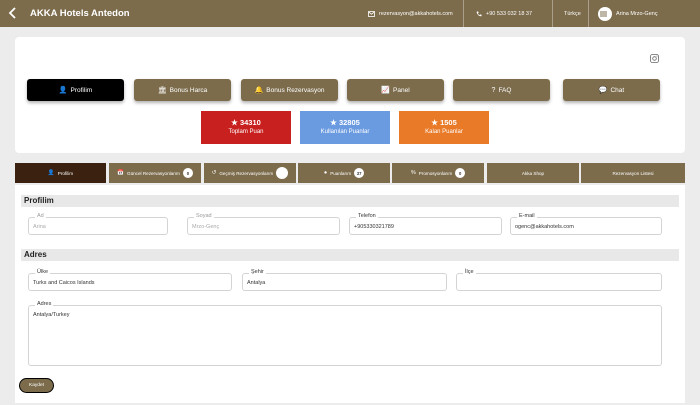  I want to click on chat-button: 💬 Chat, so click(611, 90).